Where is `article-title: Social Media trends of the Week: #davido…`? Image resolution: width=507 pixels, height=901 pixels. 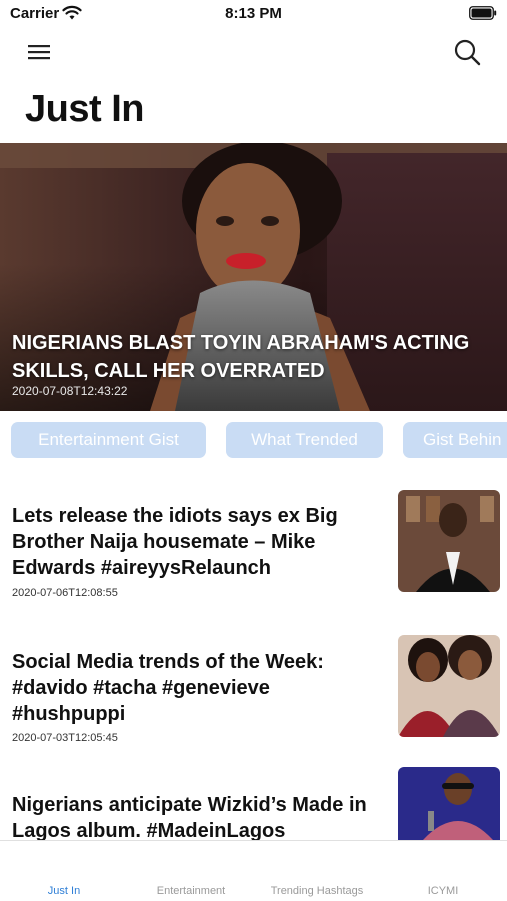 article-title: Social Media trends of the Week: #davido… is located at coordinates (168, 688).